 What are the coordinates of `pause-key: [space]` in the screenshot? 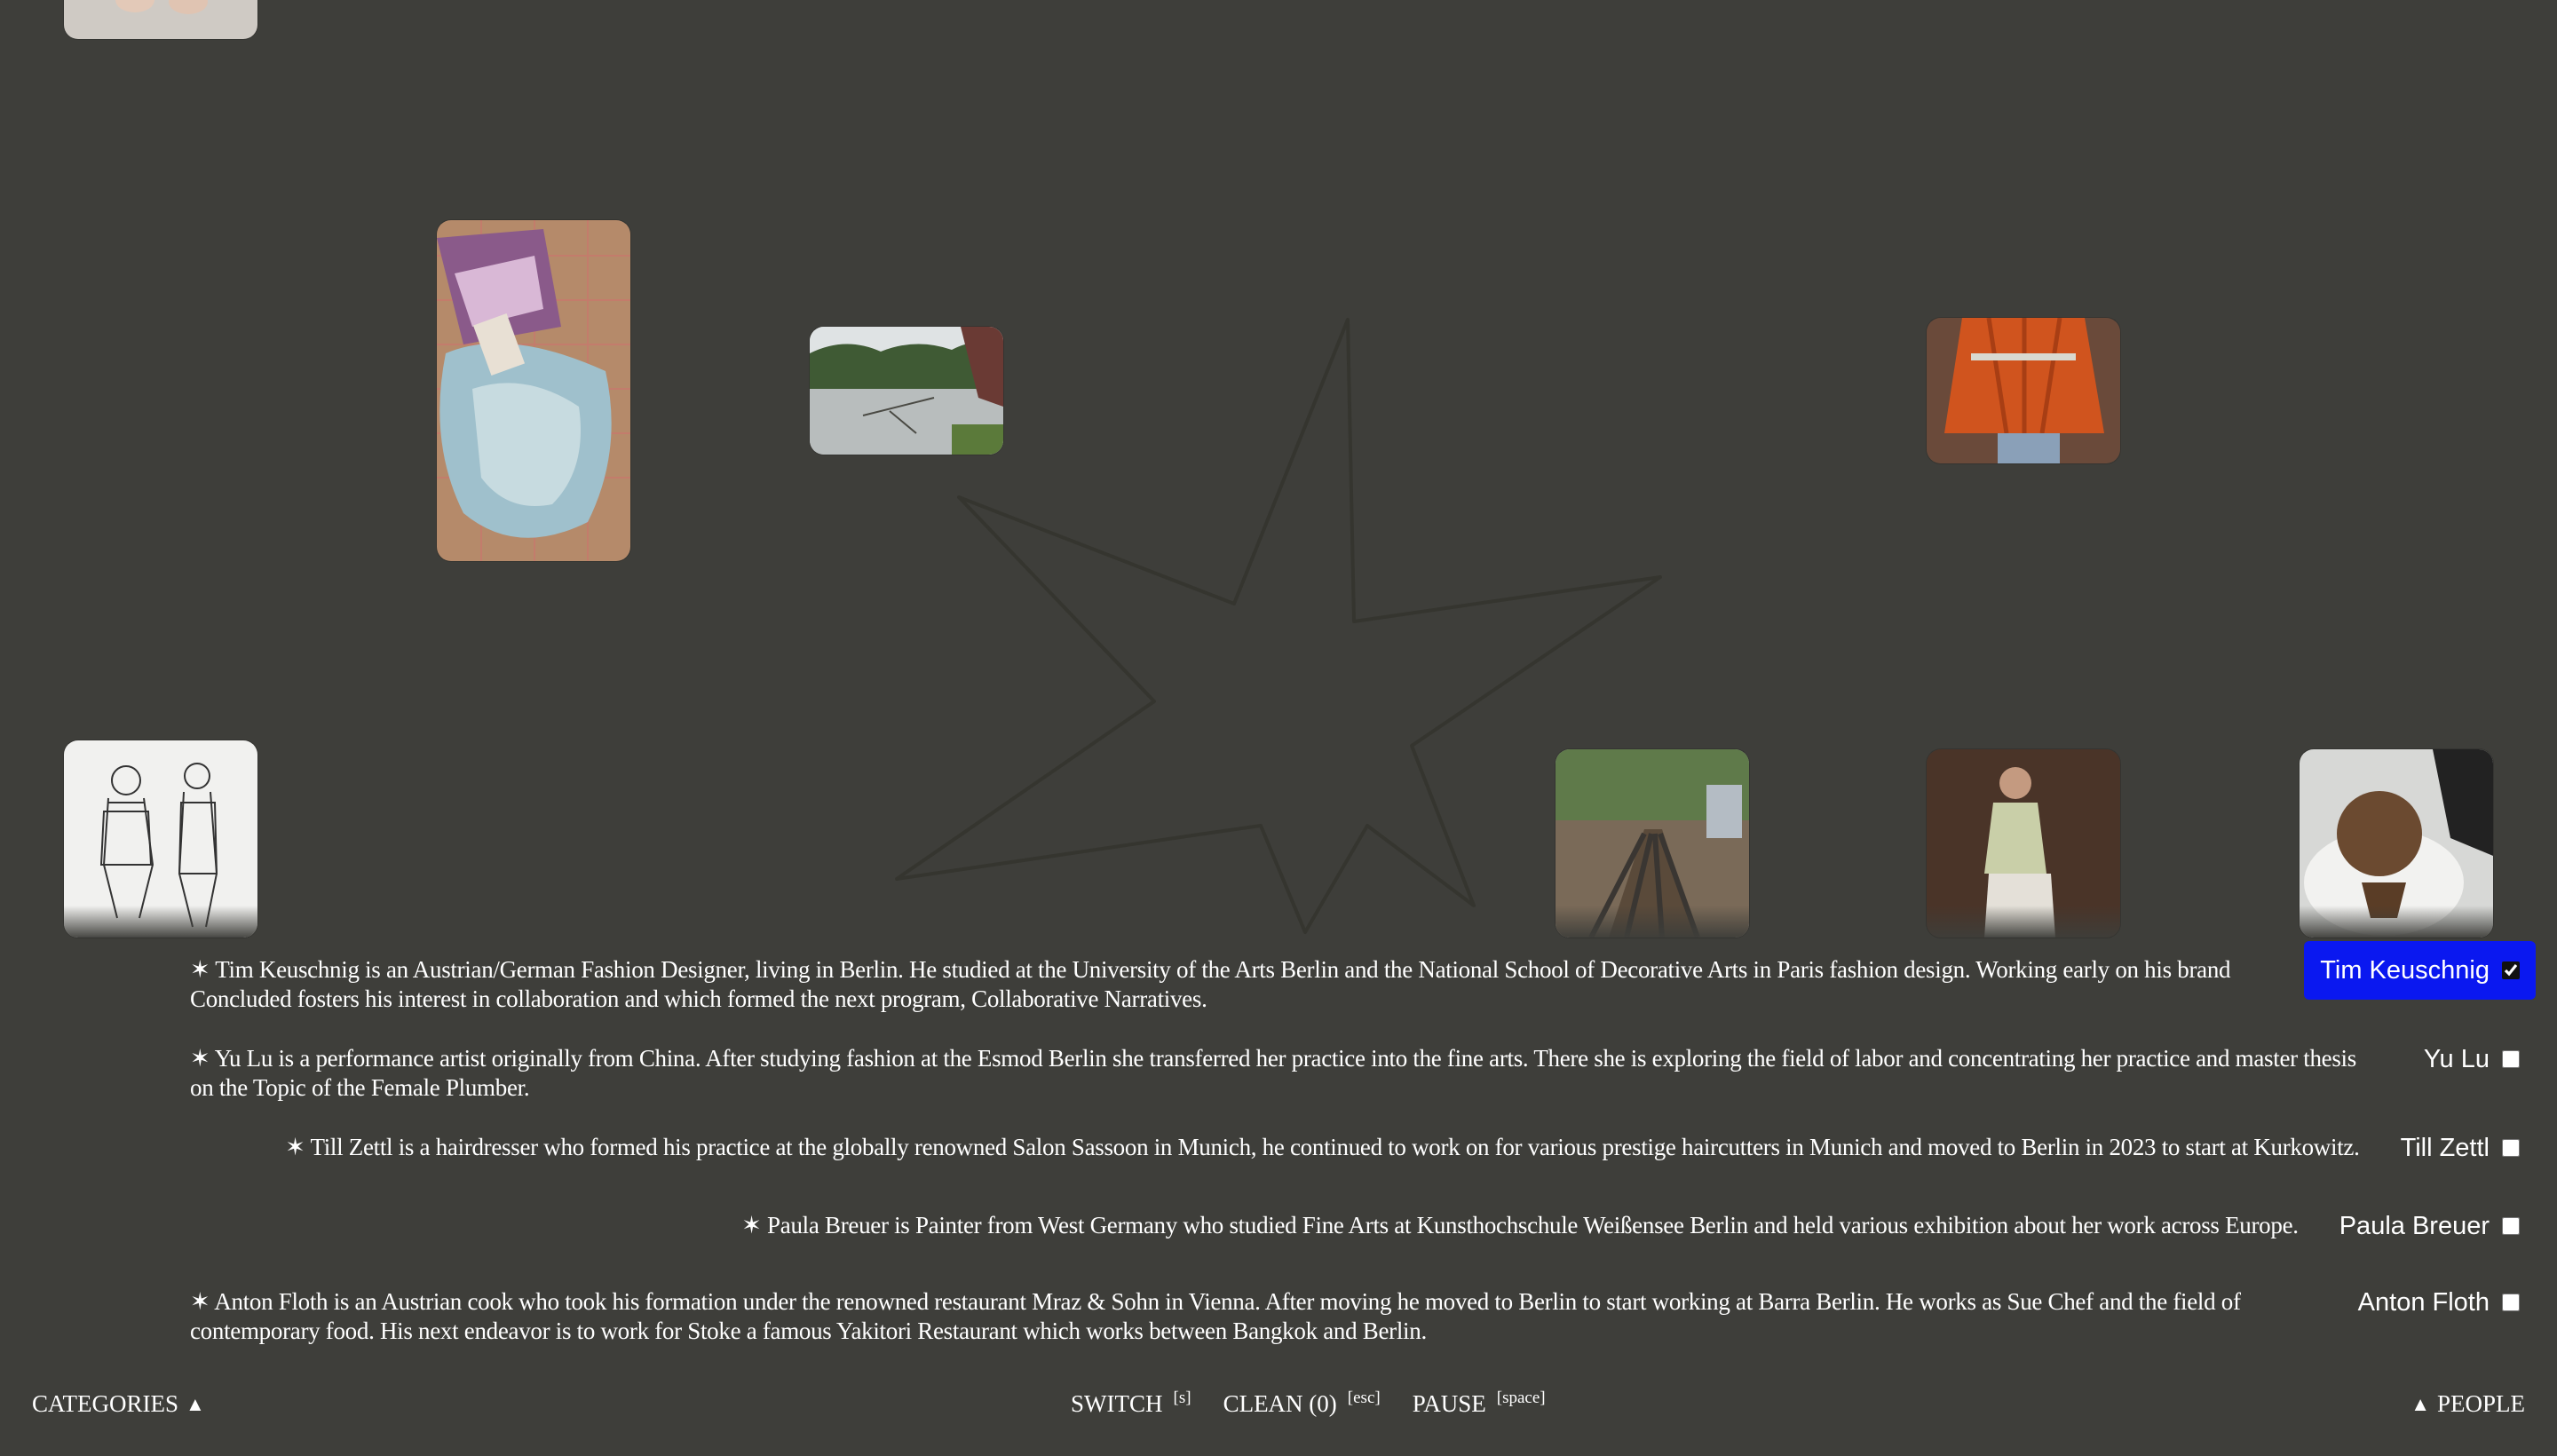 It's located at (1521, 1398).